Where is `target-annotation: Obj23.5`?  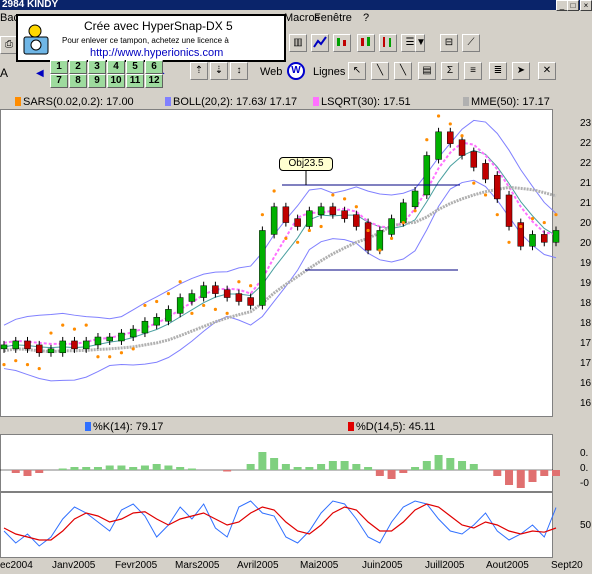
target-annotation: Obj23.5 is located at coordinates (306, 164).